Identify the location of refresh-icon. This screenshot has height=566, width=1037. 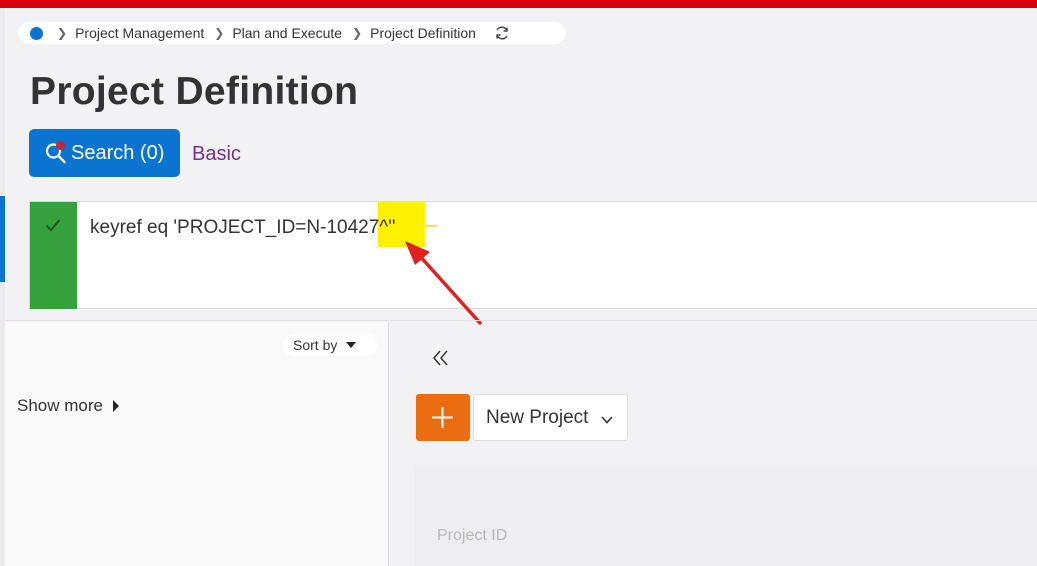
(502, 33).